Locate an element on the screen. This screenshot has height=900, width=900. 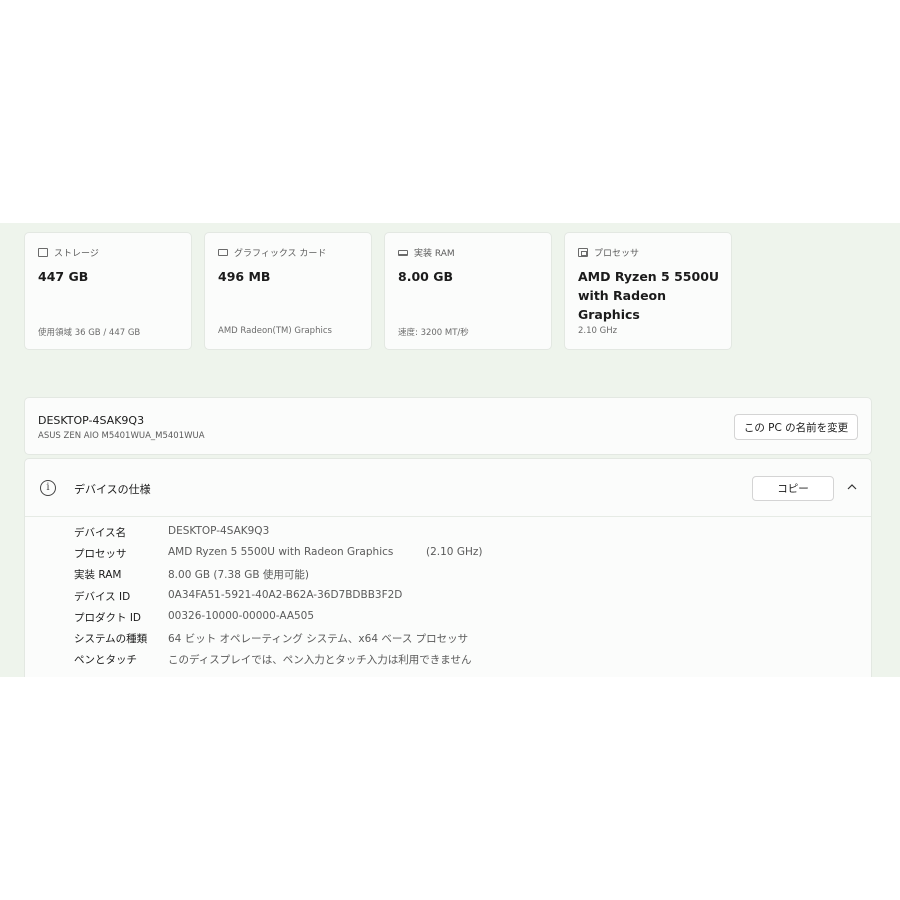
spec-value: DESKTOP-4SAK9Q3 is located at coordinates (219, 531).